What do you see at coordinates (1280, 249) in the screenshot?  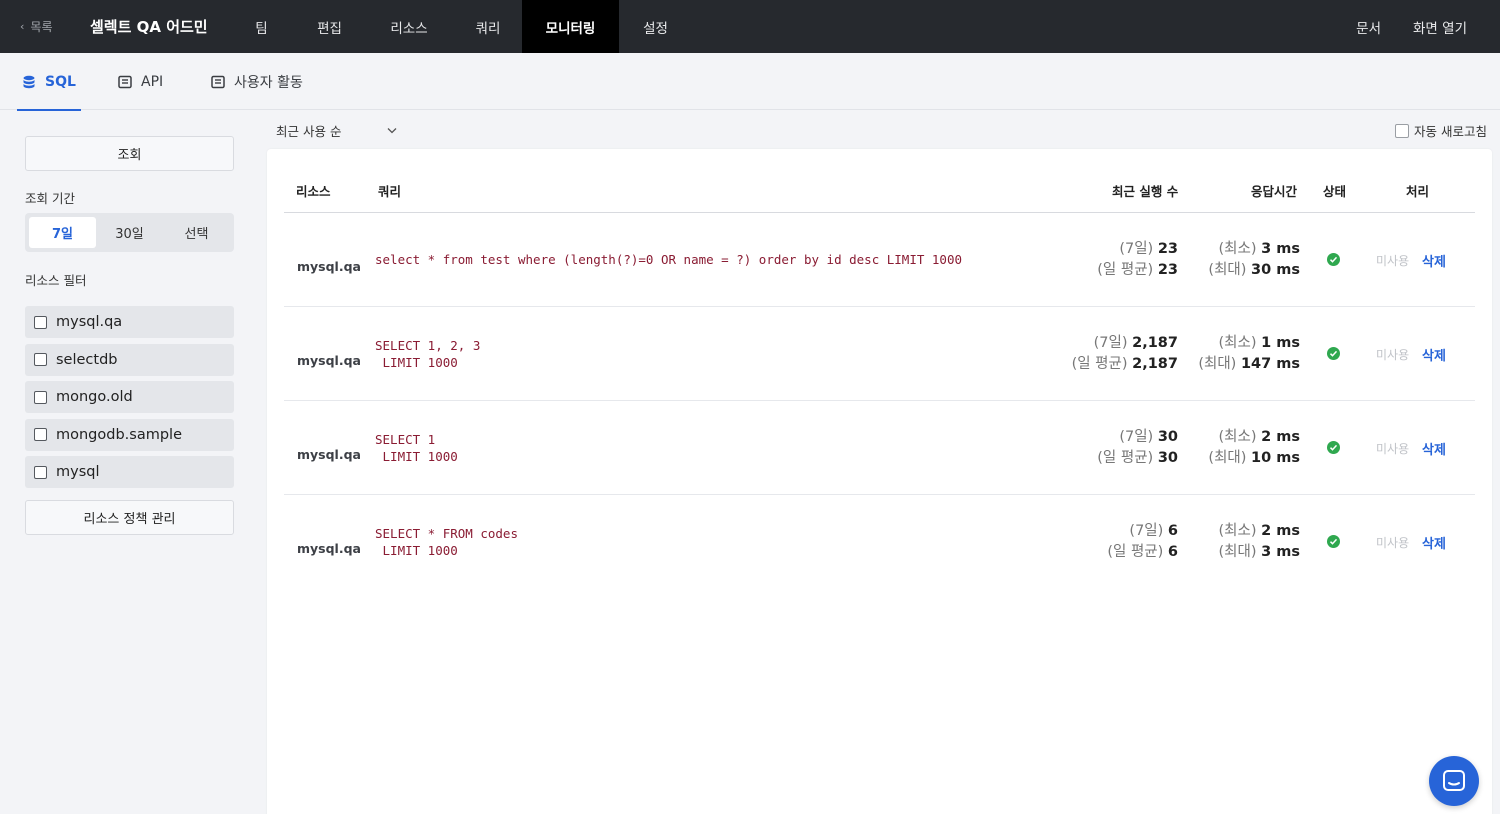 I see `min-value: 3 ms` at bounding box center [1280, 249].